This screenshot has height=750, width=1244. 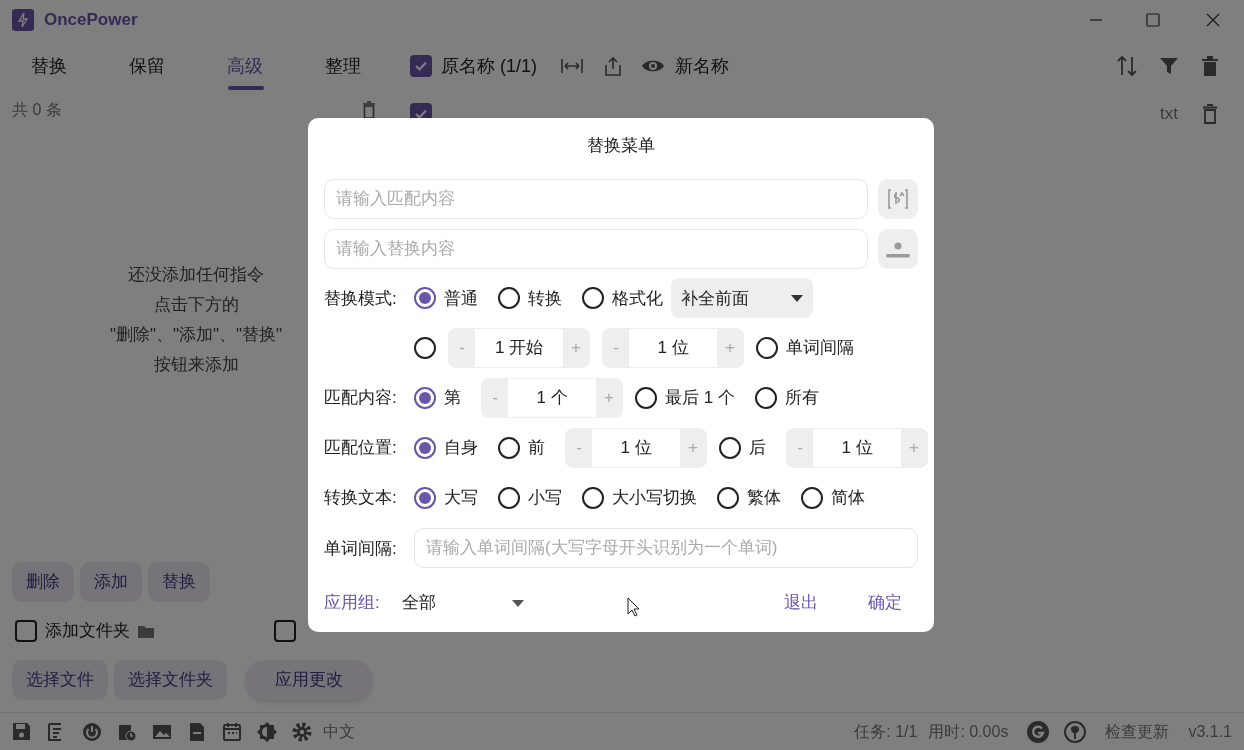 What do you see at coordinates (637, 298) in the screenshot?
I see `radio-label: 格式化` at bounding box center [637, 298].